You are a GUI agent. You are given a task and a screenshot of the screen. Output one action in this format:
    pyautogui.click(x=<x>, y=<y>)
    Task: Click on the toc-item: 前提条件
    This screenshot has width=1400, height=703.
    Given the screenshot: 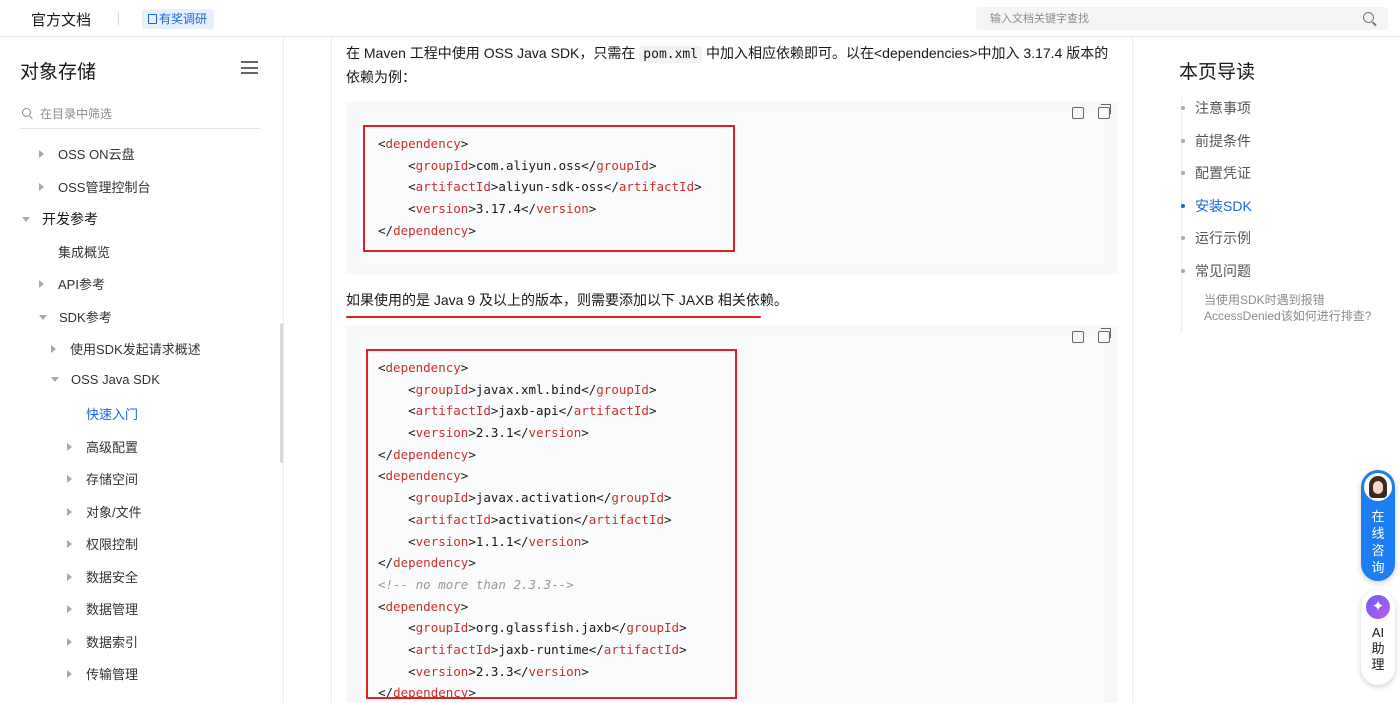 What is the action you would take?
    pyautogui.click(x=1216, y=141)
    